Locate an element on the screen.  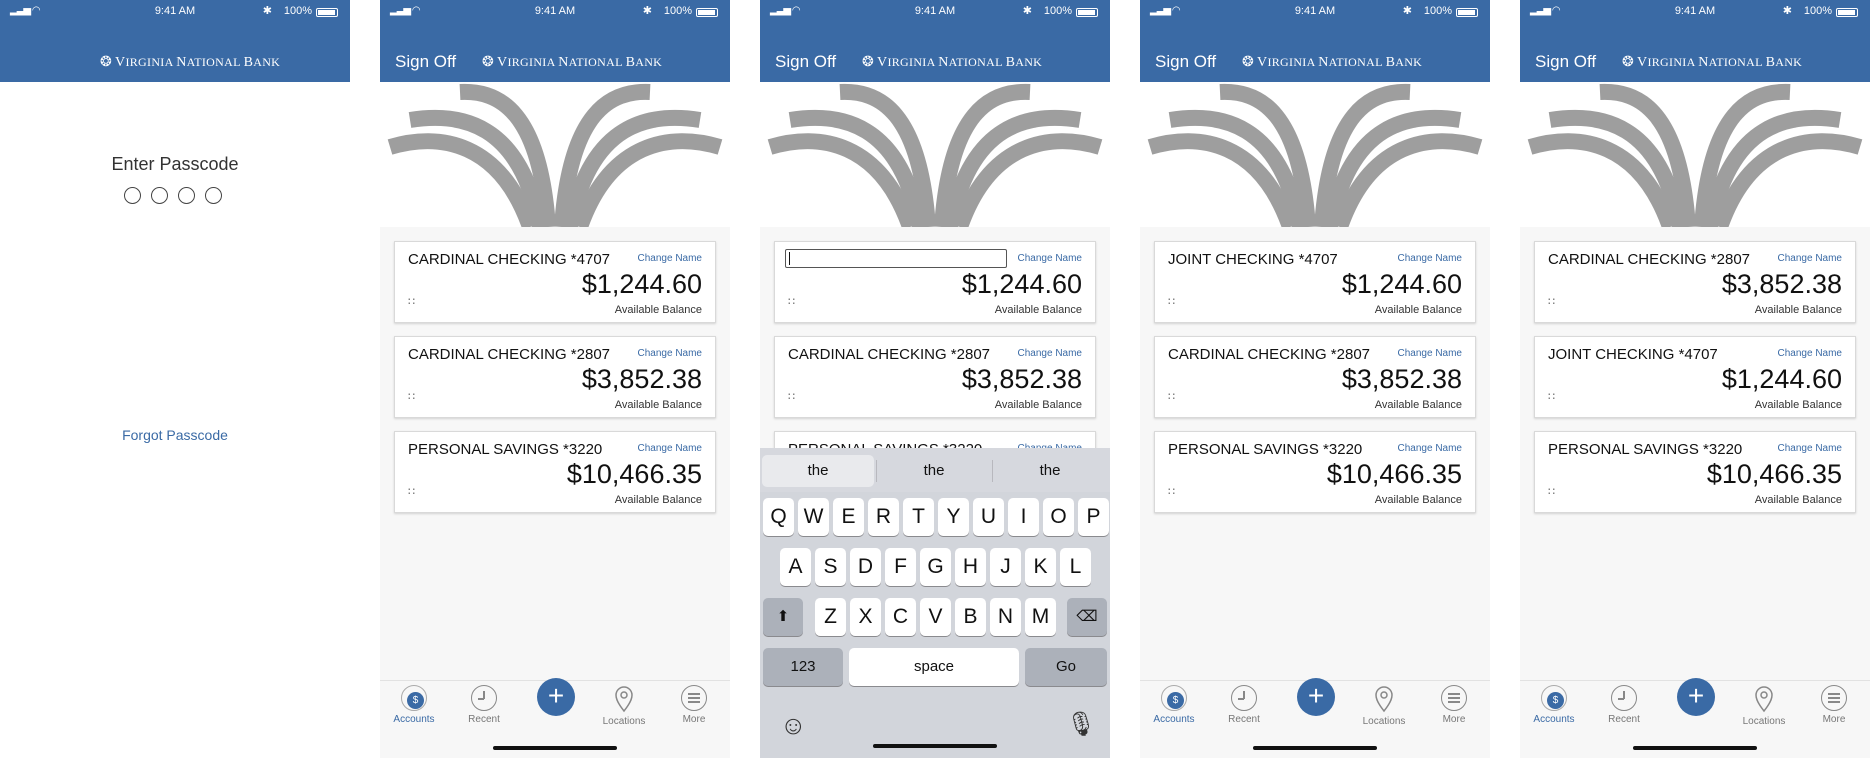
passcode-dots is located at coordinates (178, 198).